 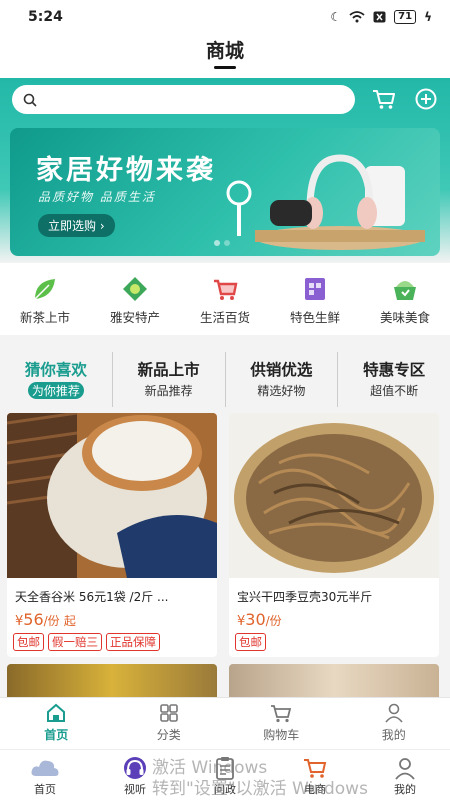 I want to click on sim-icon, so click(x=379, y=17).